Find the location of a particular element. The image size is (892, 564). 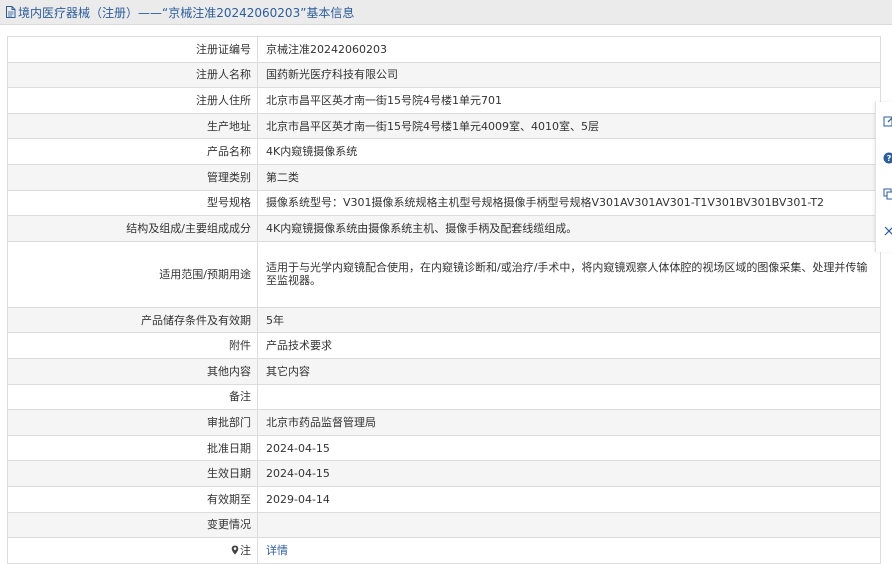

details-link: 详情 is located at coordinates (277, 550).